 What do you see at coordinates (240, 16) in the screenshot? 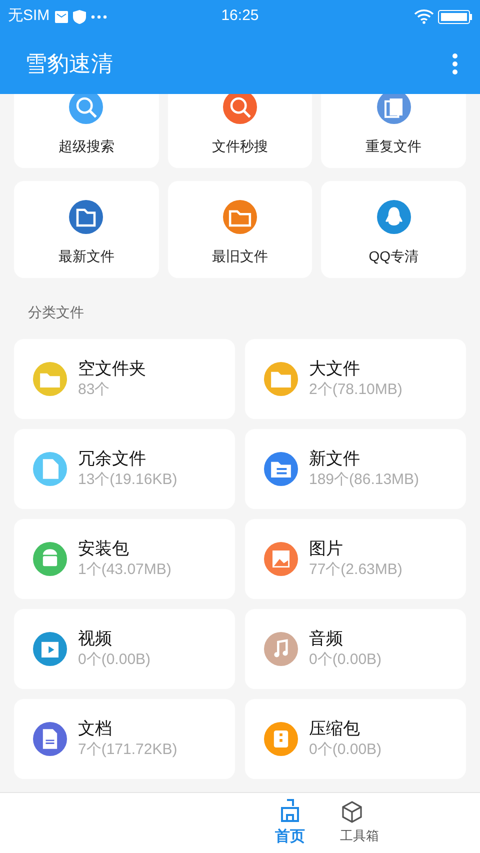
I see `clock-text: 16:25` at bounding box center [240, 16].